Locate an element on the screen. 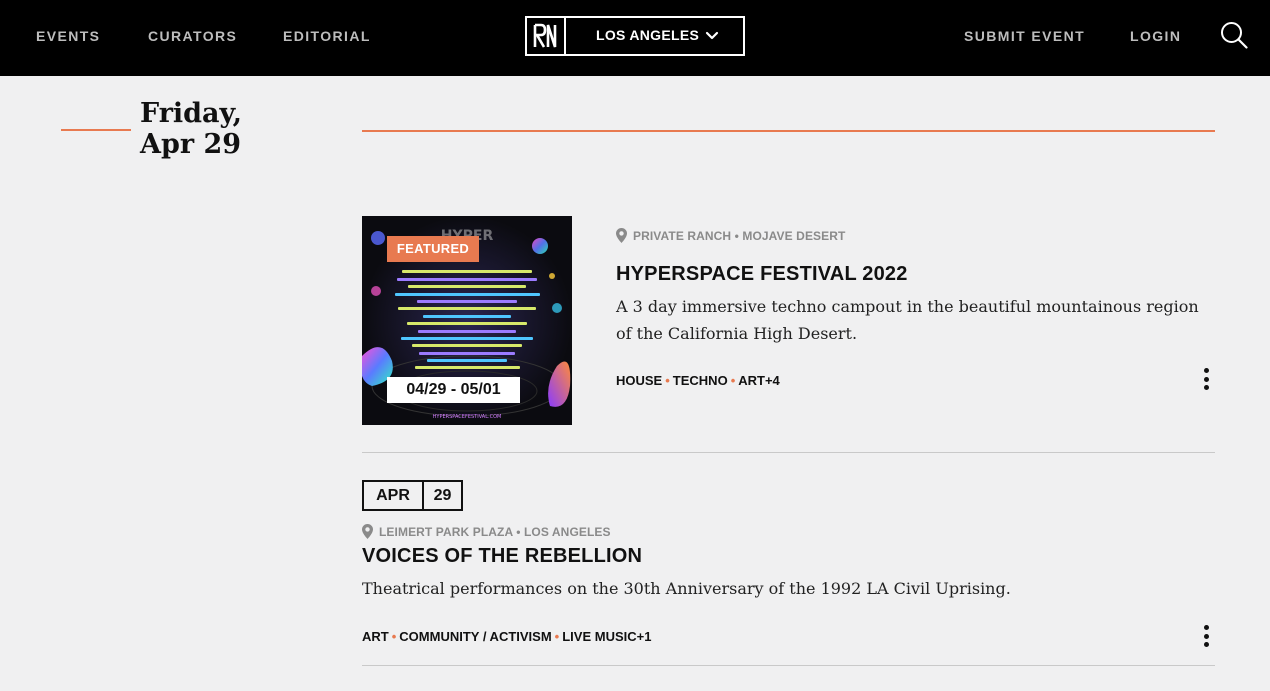 Image resolution: width=1270 pixels, height=691 pixels. tag-link: ART is located at coordinates (375, 636).